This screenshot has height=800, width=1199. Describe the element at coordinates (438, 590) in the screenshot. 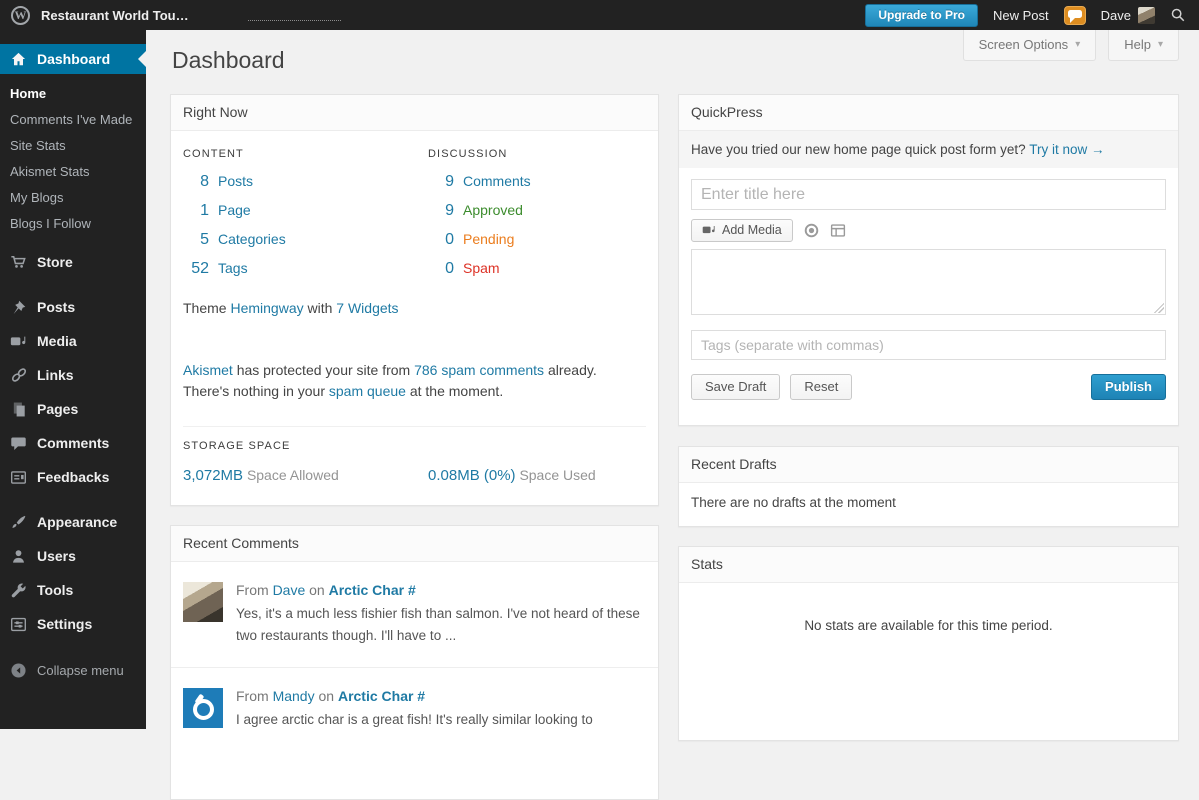

I see `comment-meta: From Dave on Arctic Char #` at that location.